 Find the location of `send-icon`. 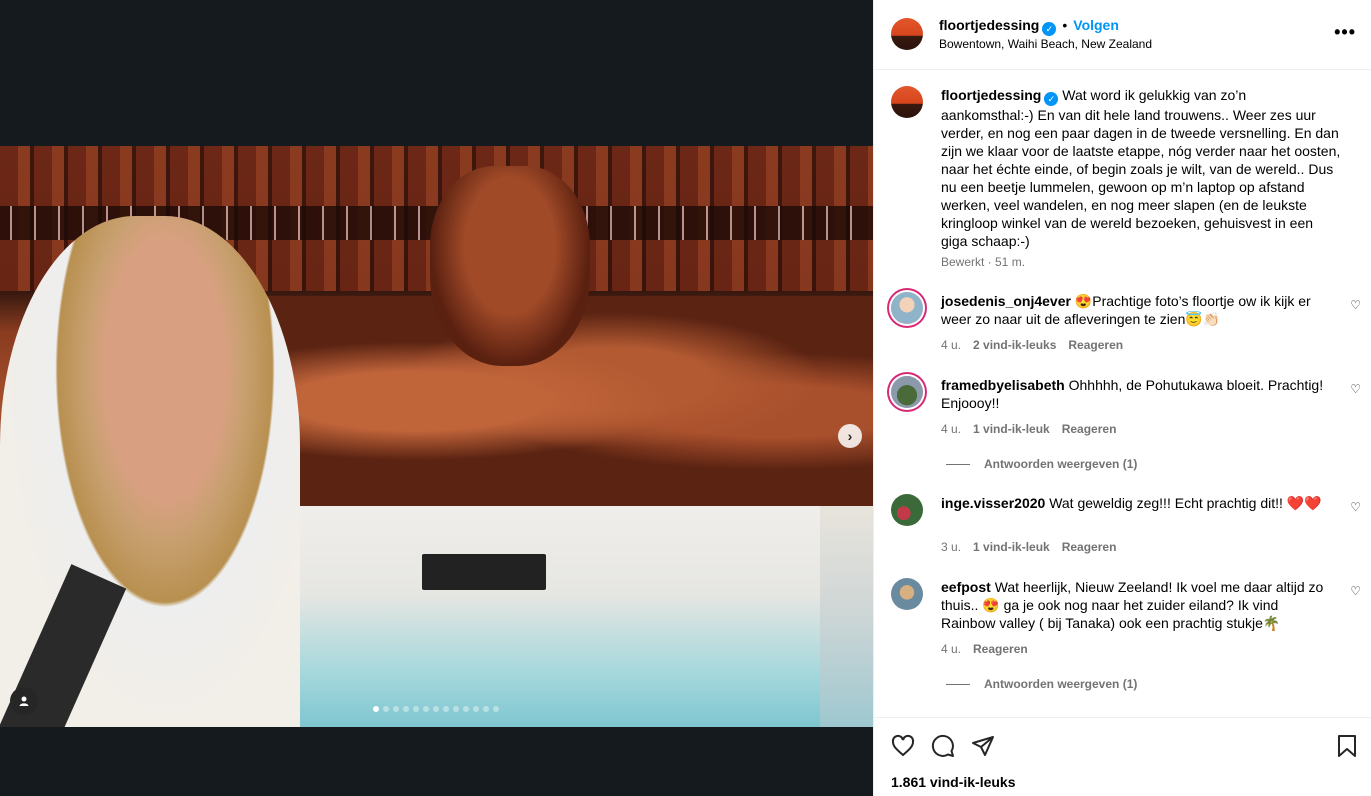

send-icon is located at coordinates (983, 749).